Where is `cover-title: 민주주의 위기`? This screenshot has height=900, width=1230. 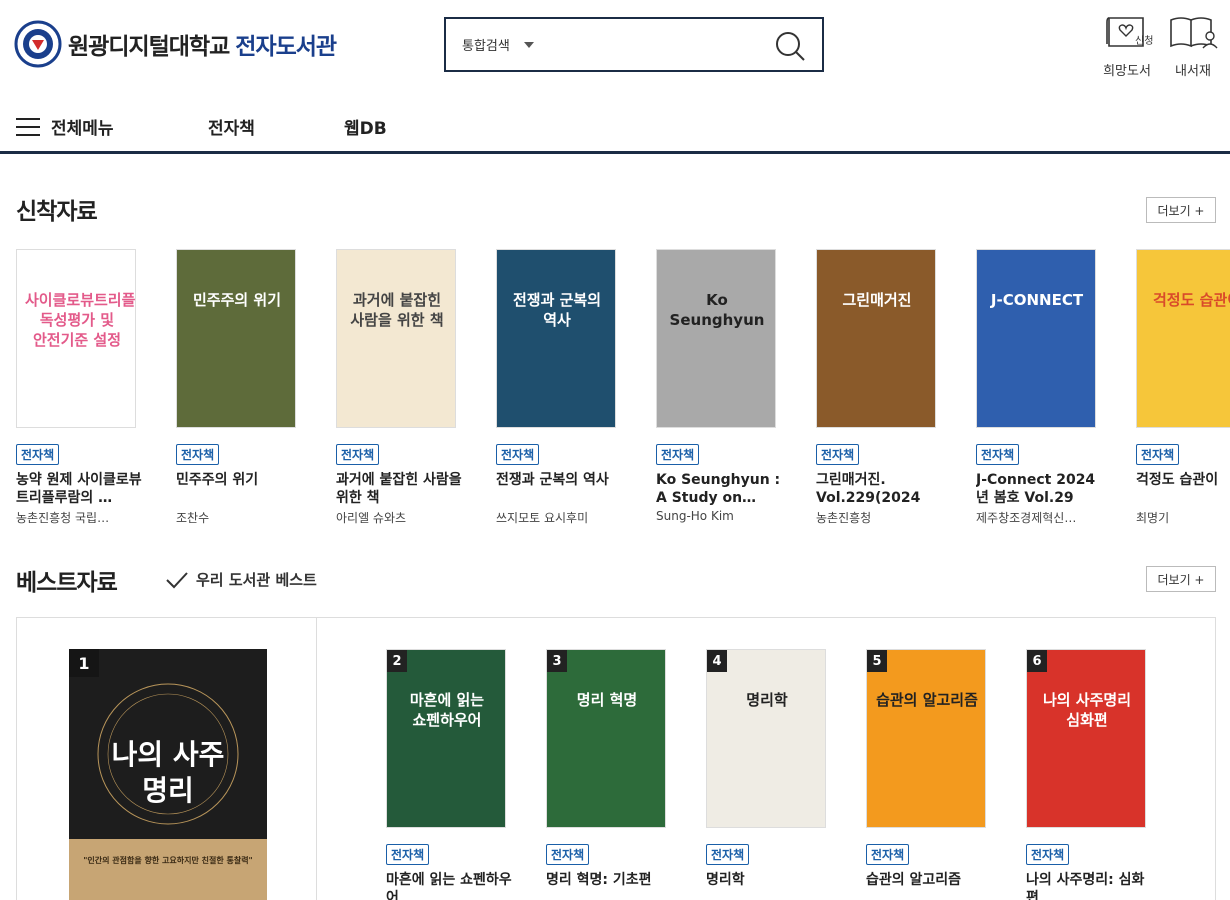
cover-title: 민주주의 위기 is located at coordinates (237, 300).